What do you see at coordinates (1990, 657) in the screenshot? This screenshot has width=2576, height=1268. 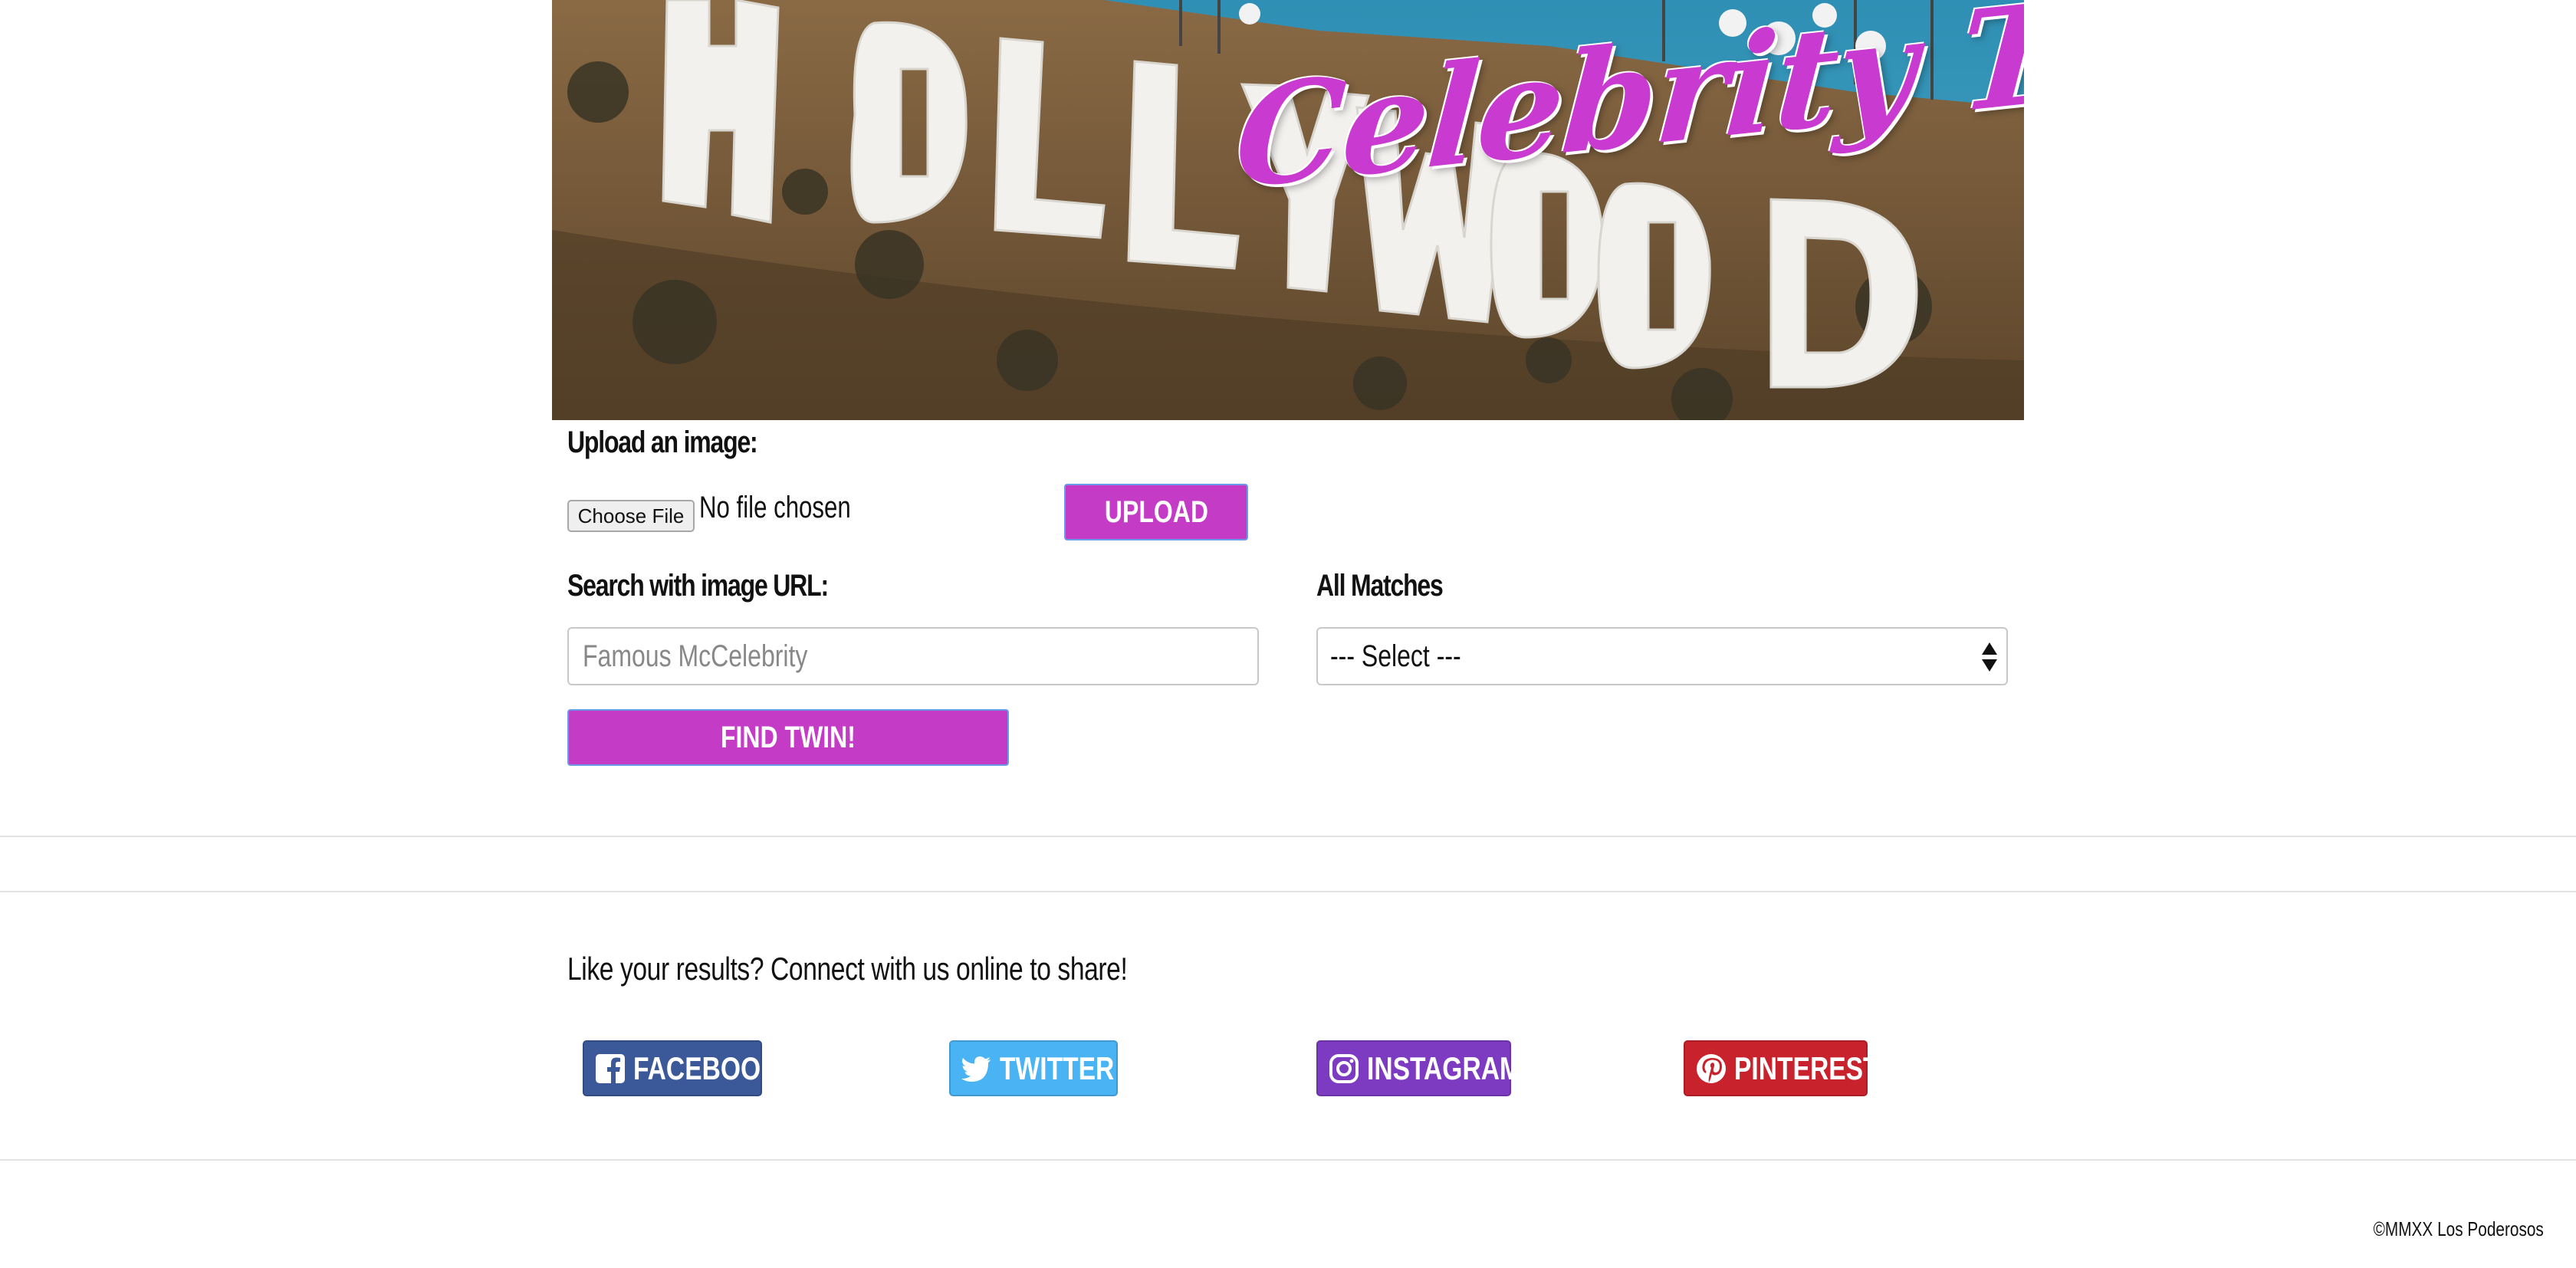 I see `select-arrows-icon` at bounding box center [1990, 657].